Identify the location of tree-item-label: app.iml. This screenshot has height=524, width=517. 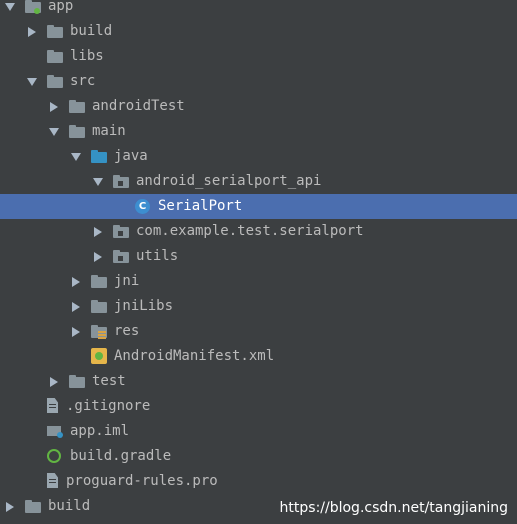
(100, 431).